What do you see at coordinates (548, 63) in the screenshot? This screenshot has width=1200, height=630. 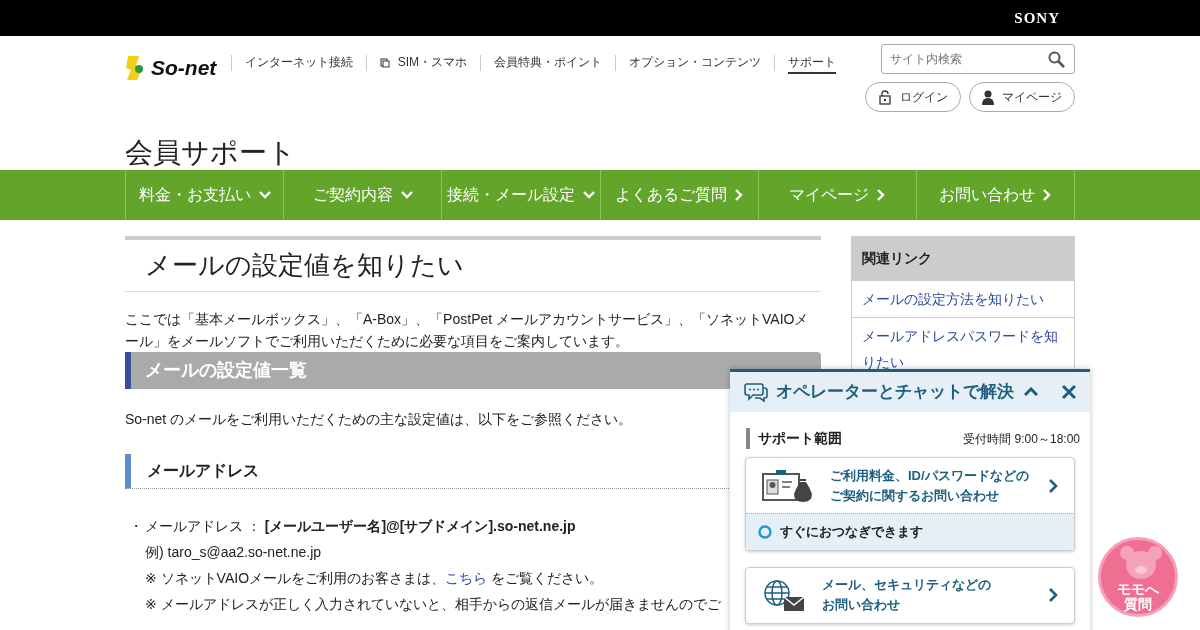 I see `nav-link: 会員特典・ポイント` at bounding box center [548, 63].